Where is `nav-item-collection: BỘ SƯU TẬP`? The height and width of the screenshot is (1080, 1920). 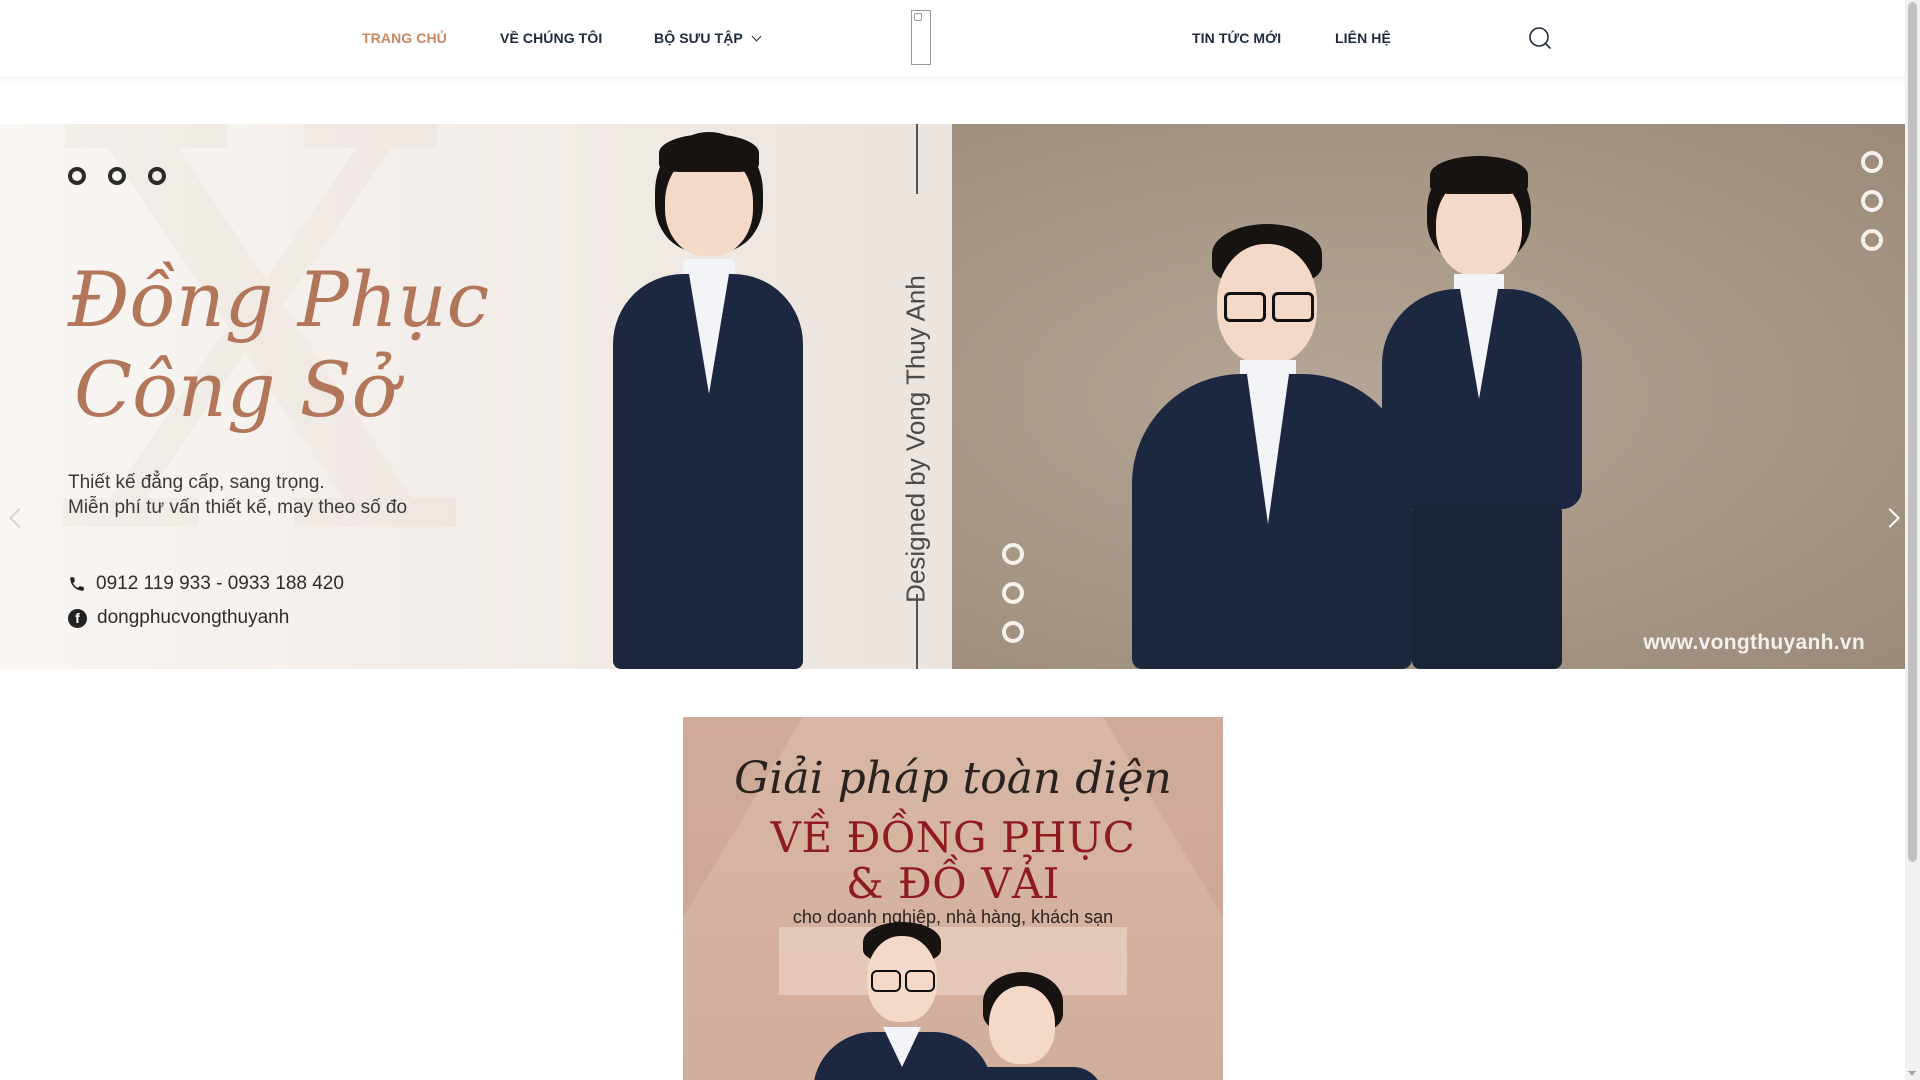 nav-item-collection: BỘ SƯU TẬP is located at coordinates (708, 38).